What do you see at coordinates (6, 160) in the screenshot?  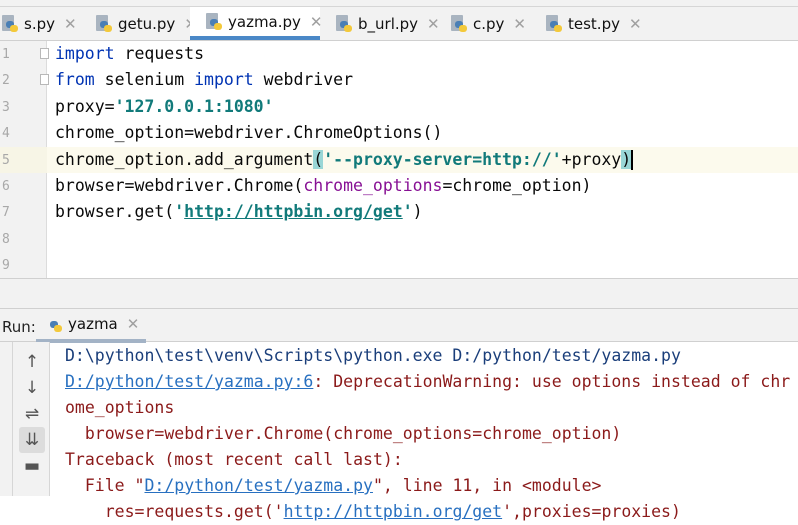 I see `line-number: 5` at bounding box center [6, 160].